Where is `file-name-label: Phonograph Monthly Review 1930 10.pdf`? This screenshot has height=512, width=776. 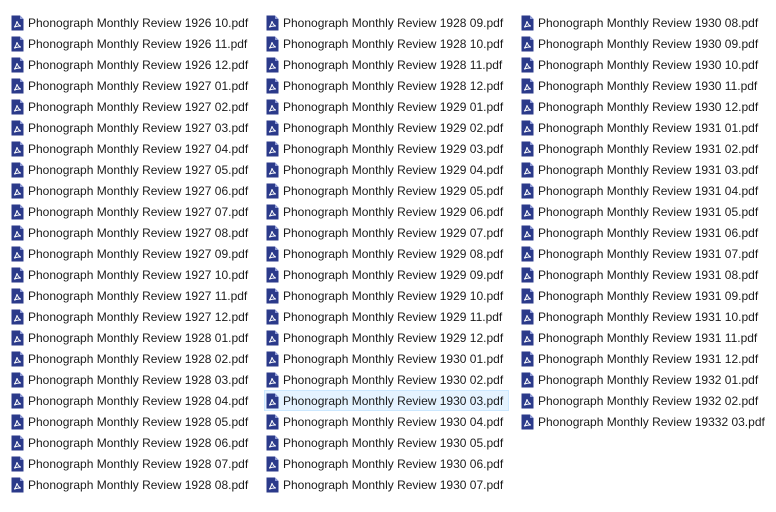 file-name-label: Phonograph Monthly Review 1930 10.pdf is located at coordinates (648, 64).